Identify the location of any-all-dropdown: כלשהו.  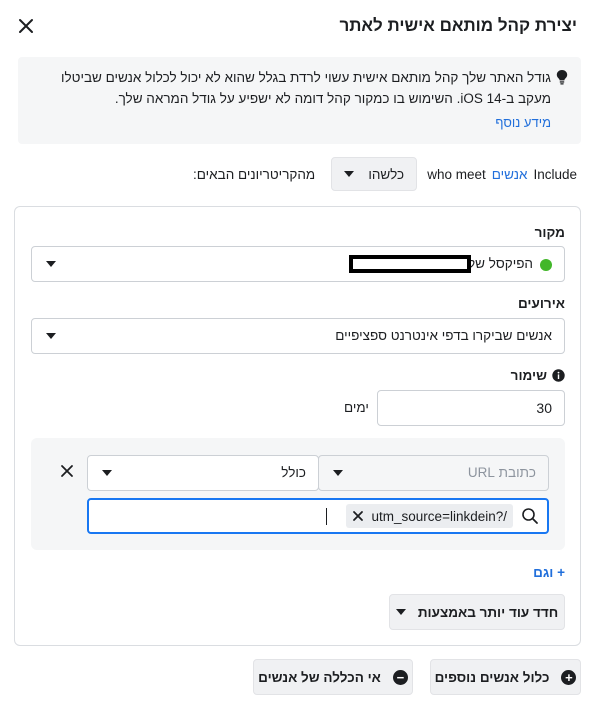
(374, 174).